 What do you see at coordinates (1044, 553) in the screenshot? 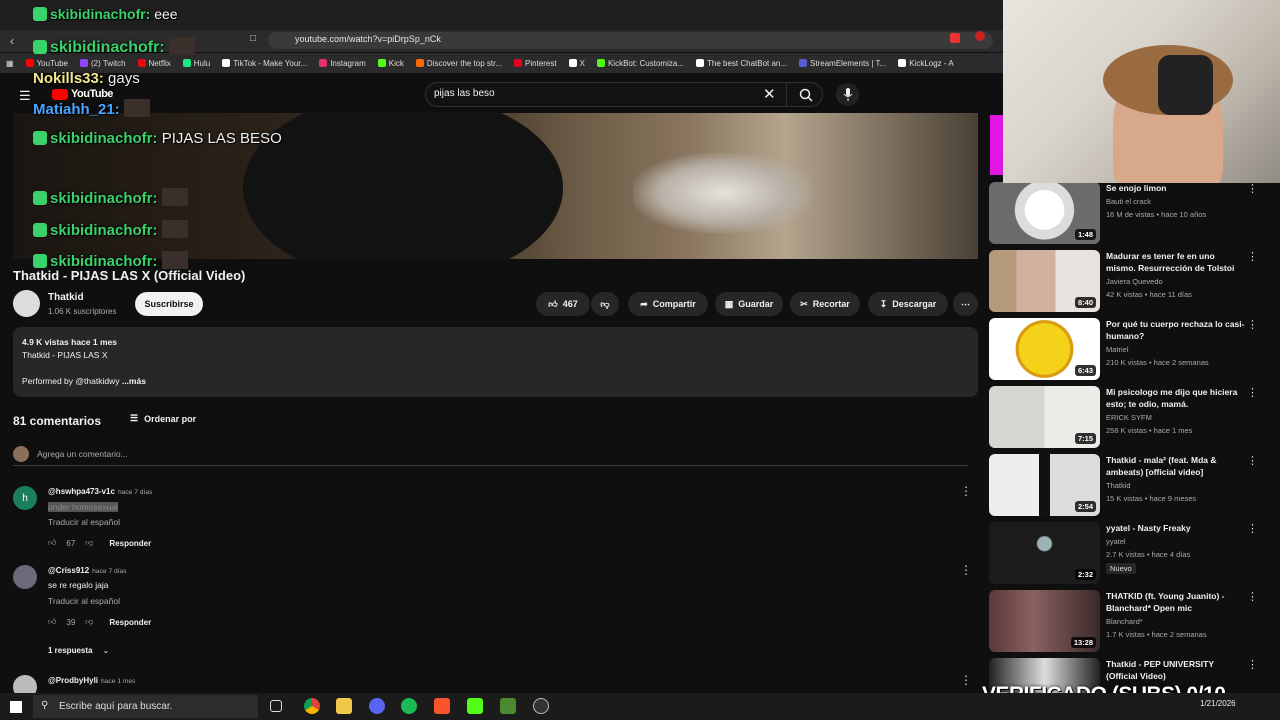
I see `video-thumbnail: 2:32` at bounding box center [1044, 553].